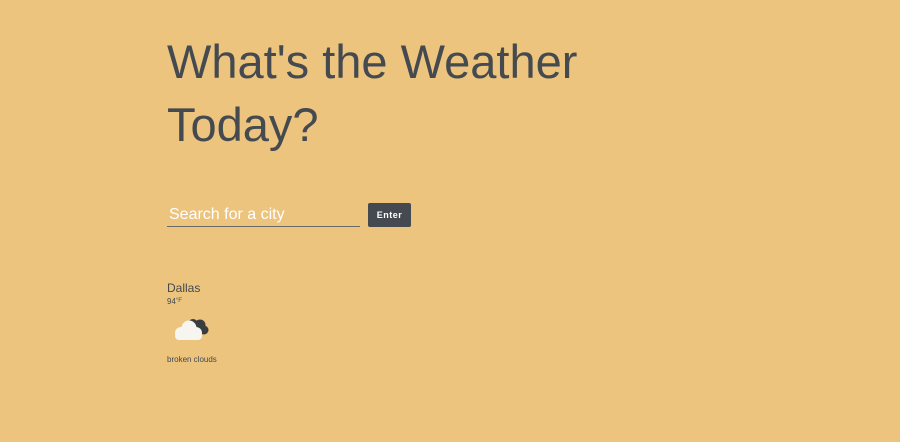  What do you see at coordinates (184, 288) in the screenshot?
I see `city-name: Dallas` at bounding box center [184, 288].